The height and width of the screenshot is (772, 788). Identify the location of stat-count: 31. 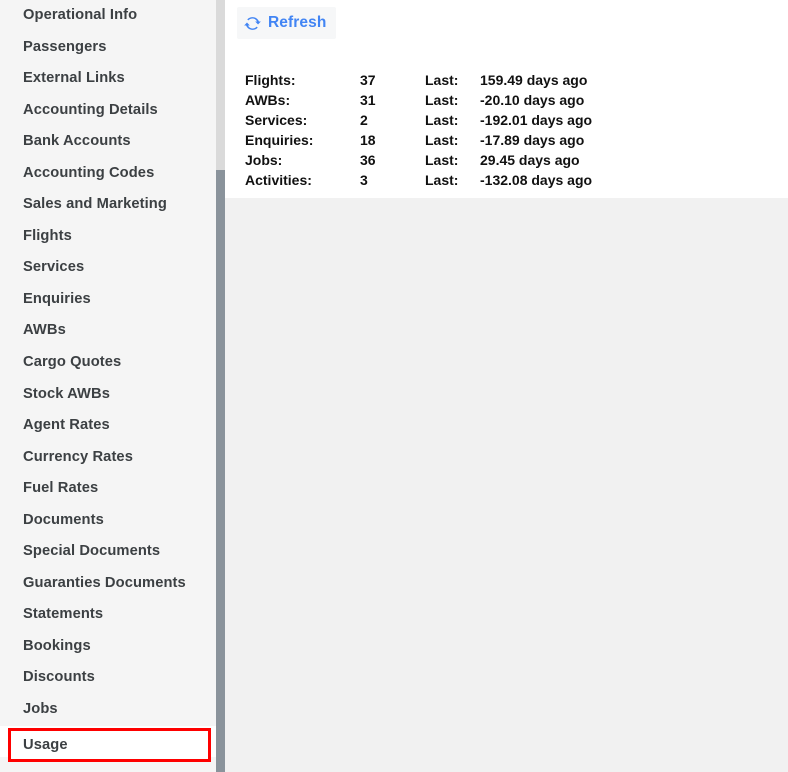
(368, 100).